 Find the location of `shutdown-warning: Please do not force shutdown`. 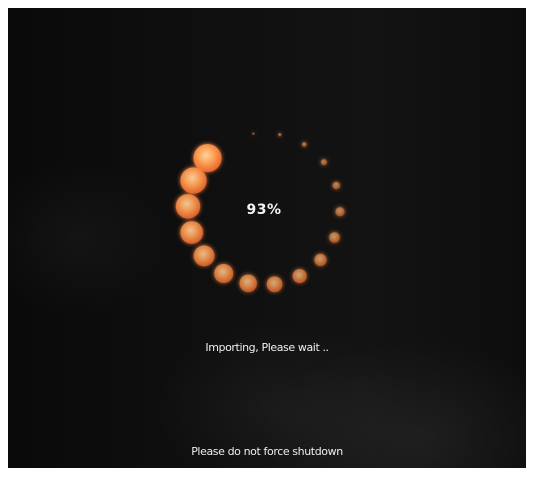

shutdown-warning: Please do not force shutdown is located at coordinates (267, 451).